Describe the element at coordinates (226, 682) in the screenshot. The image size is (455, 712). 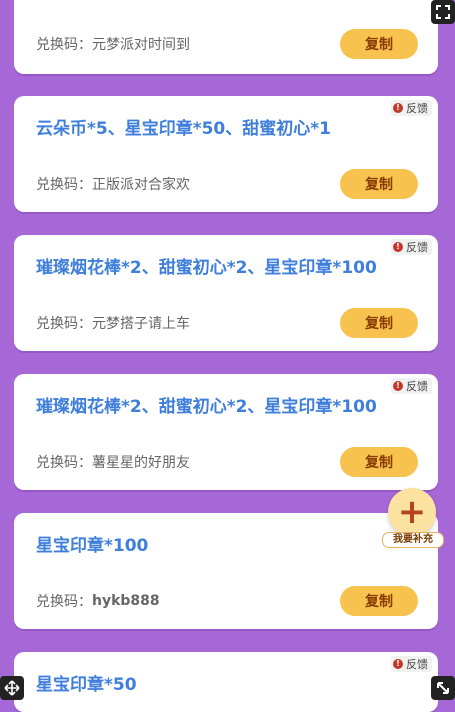
I see `code-card: ! 反馈 星宝印章*50` at that location.